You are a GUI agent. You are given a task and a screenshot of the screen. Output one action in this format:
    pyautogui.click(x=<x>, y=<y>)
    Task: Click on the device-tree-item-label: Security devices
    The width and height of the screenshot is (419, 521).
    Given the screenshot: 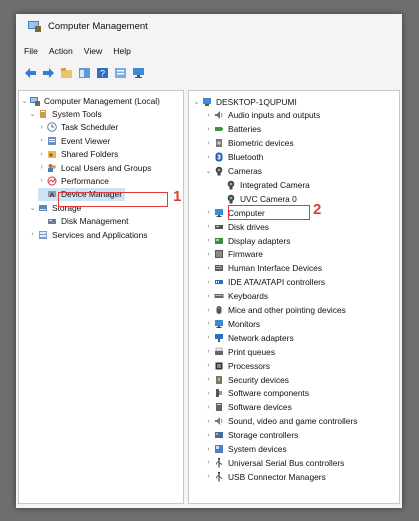 What is the action you would take?
    pyautogui.click(x=258, y=379)
    